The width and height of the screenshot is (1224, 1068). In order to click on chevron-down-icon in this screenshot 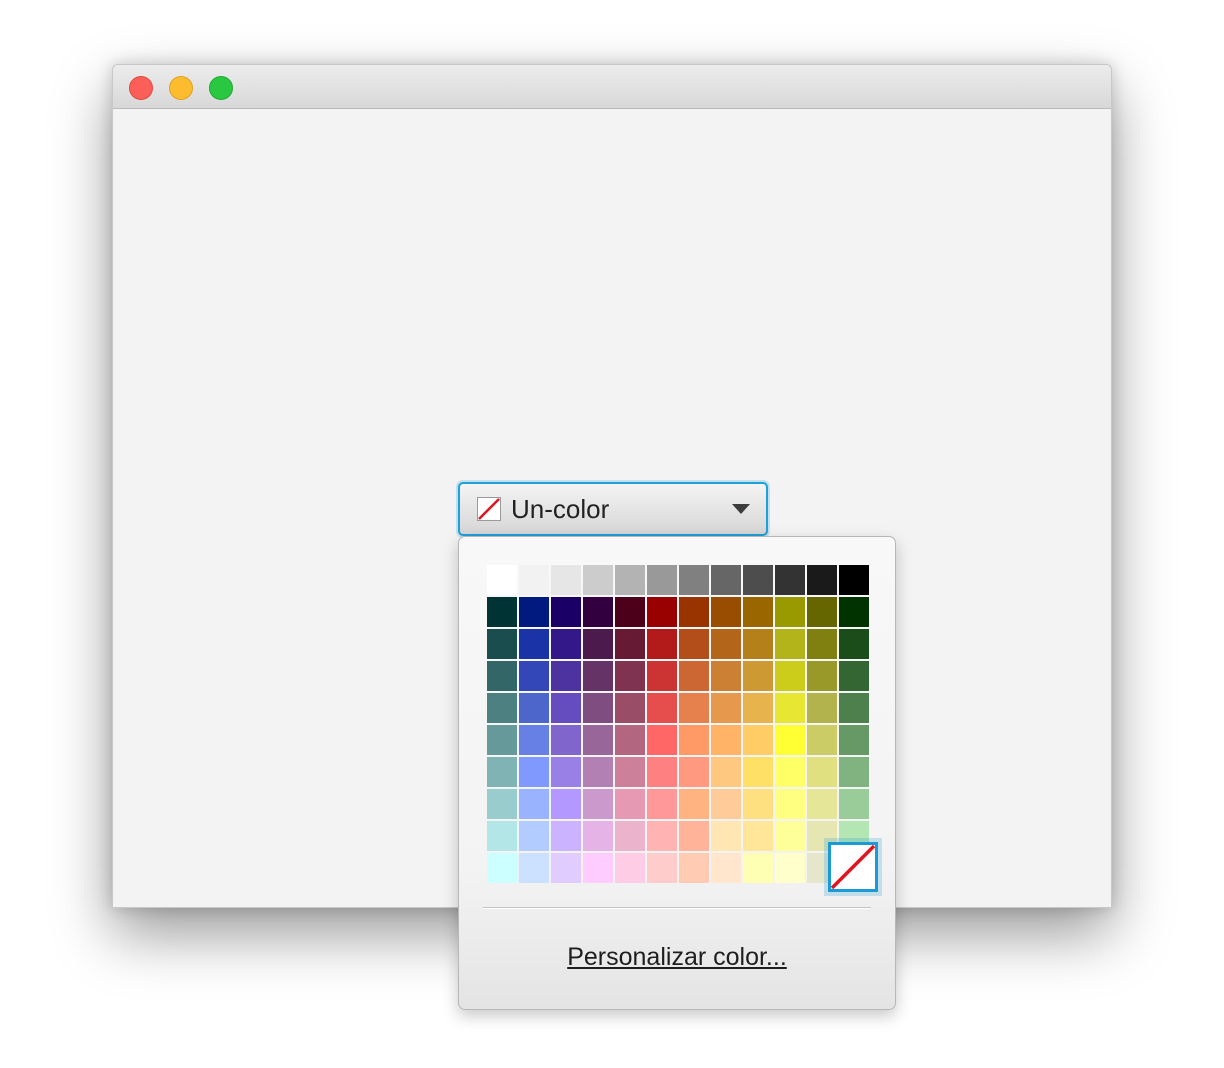, I will do `click(741, 509)`.